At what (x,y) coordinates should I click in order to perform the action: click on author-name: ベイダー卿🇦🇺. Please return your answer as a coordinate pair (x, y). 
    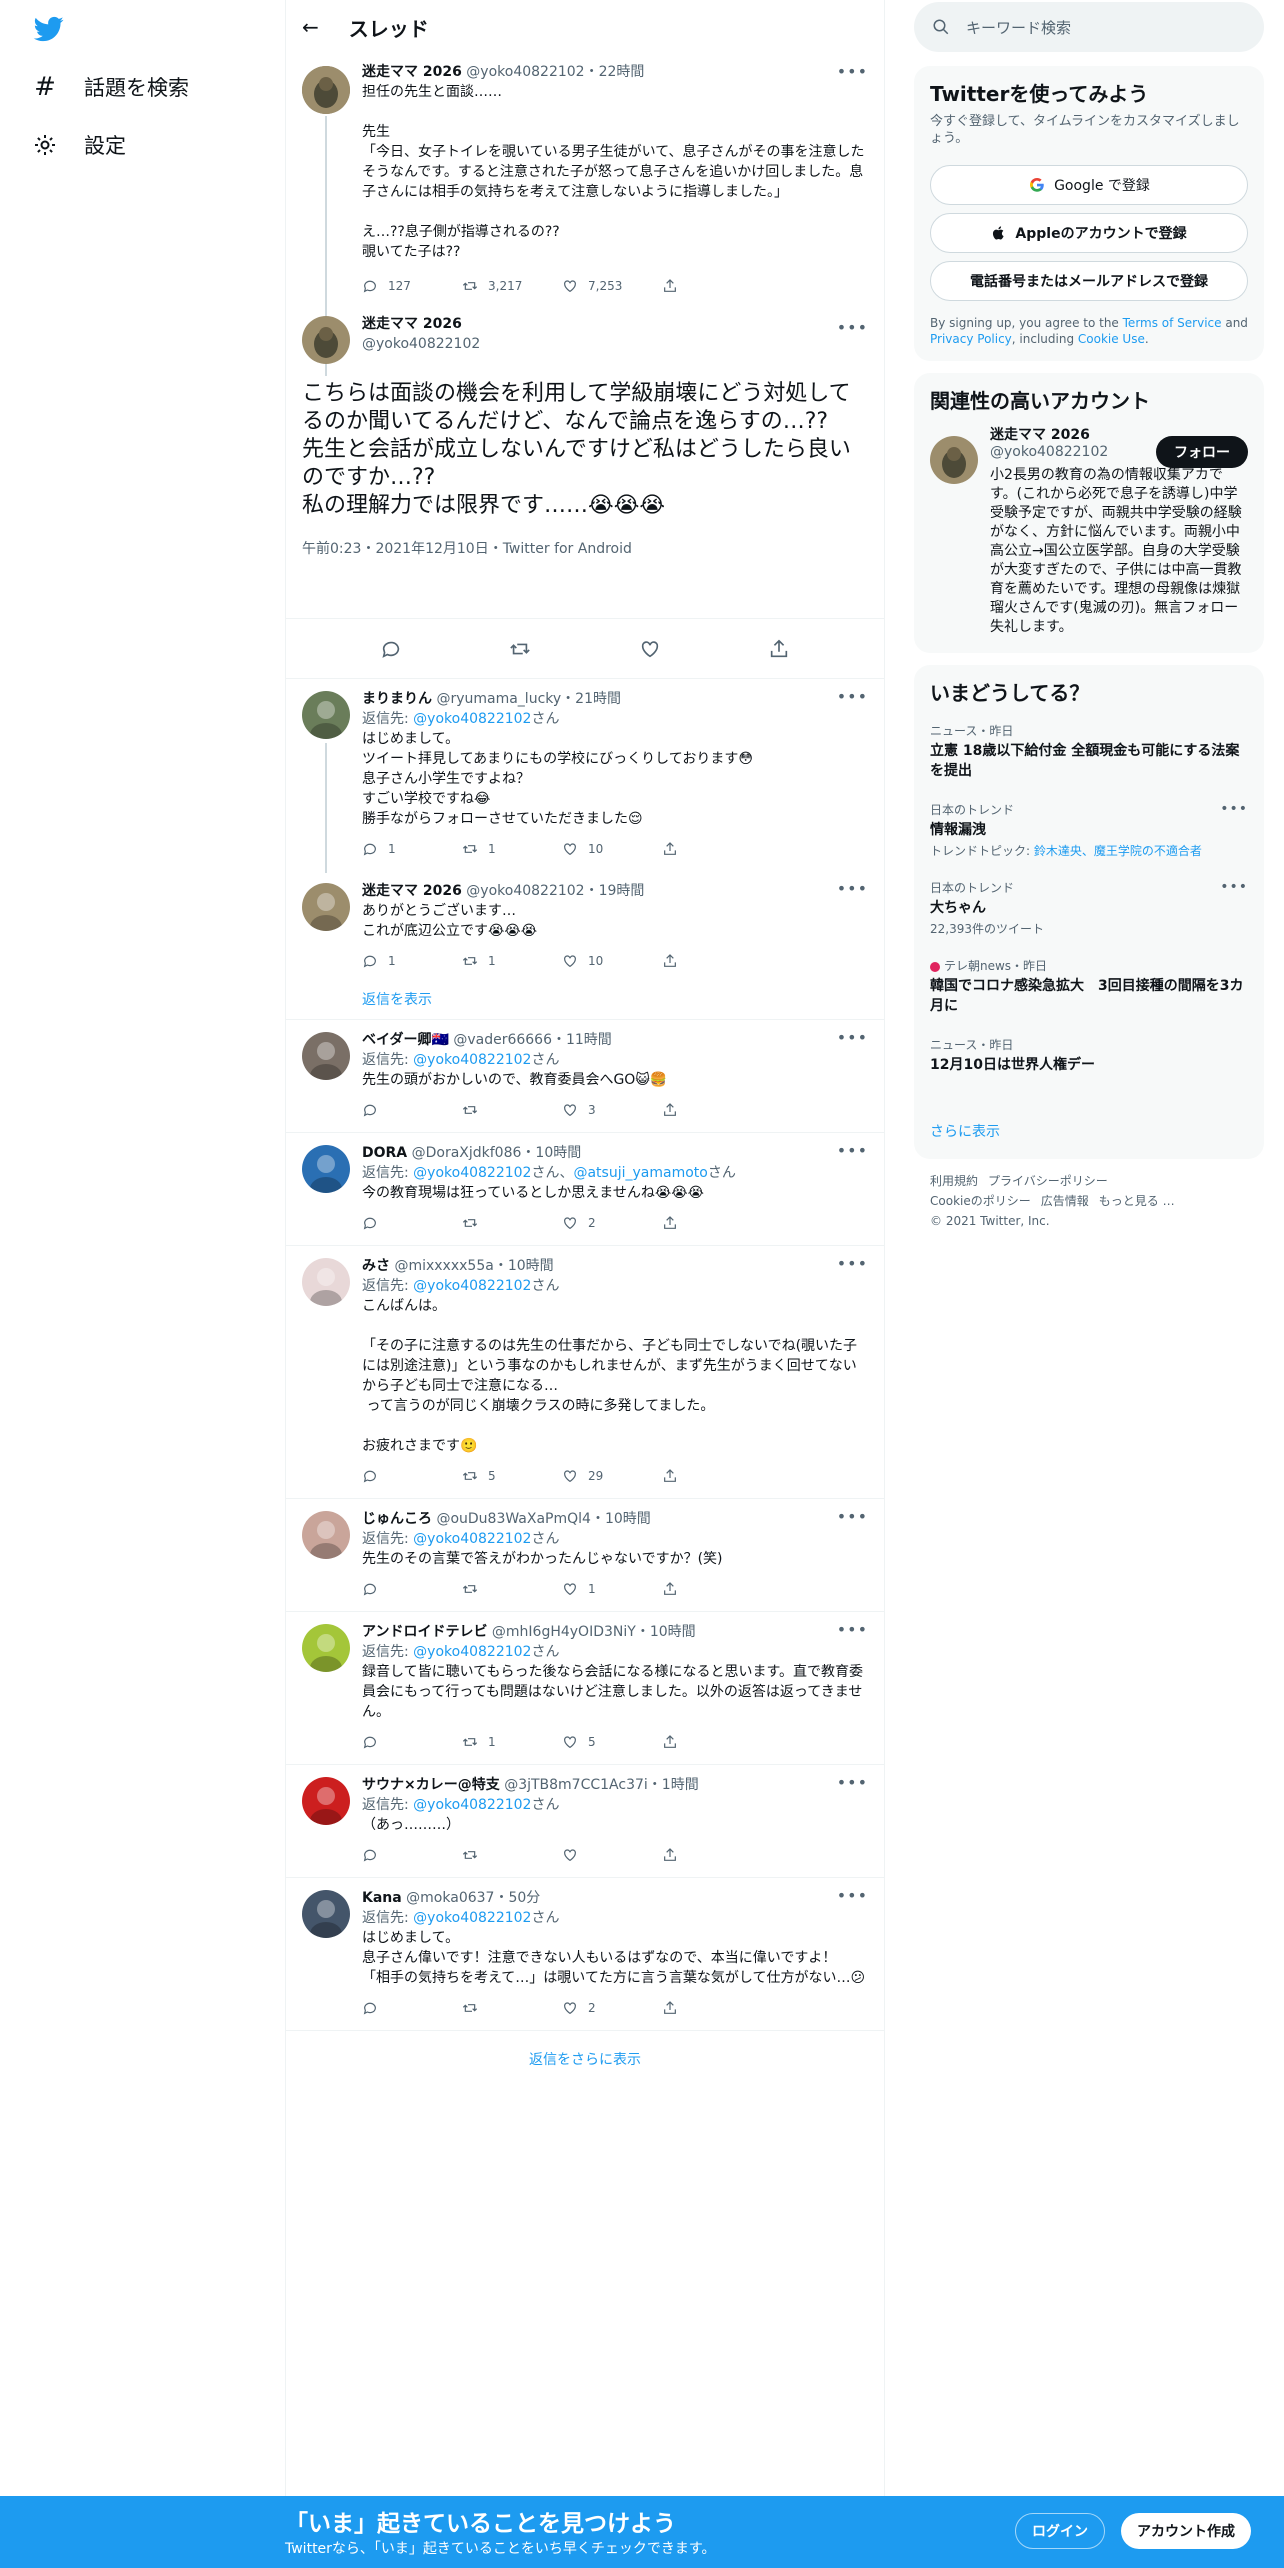
    Looking at the image, I should click on (405, 1040).